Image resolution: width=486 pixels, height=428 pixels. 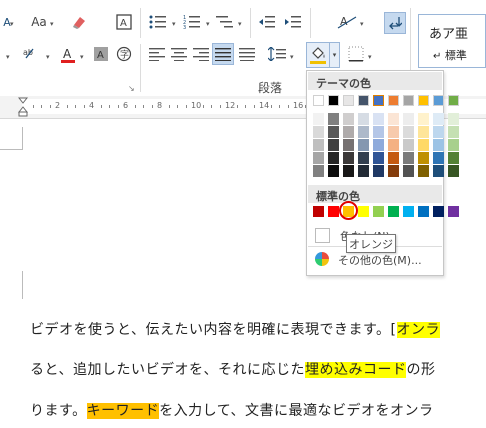 I want to click on phonetic-guide-button: ab, so click(x=32, y=54).